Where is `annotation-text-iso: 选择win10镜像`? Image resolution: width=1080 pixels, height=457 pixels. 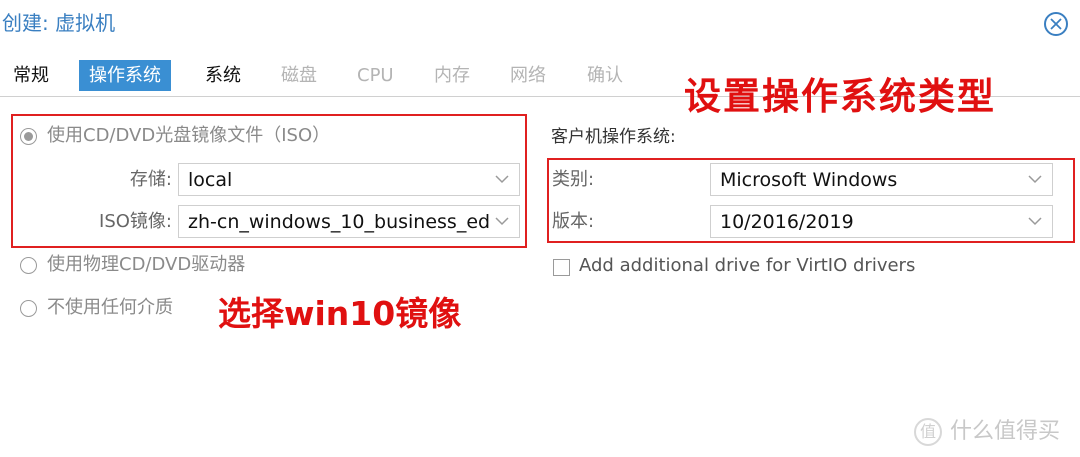 annotation-text-iso: 选择win10镜像 is located at coordinates (340, 313).